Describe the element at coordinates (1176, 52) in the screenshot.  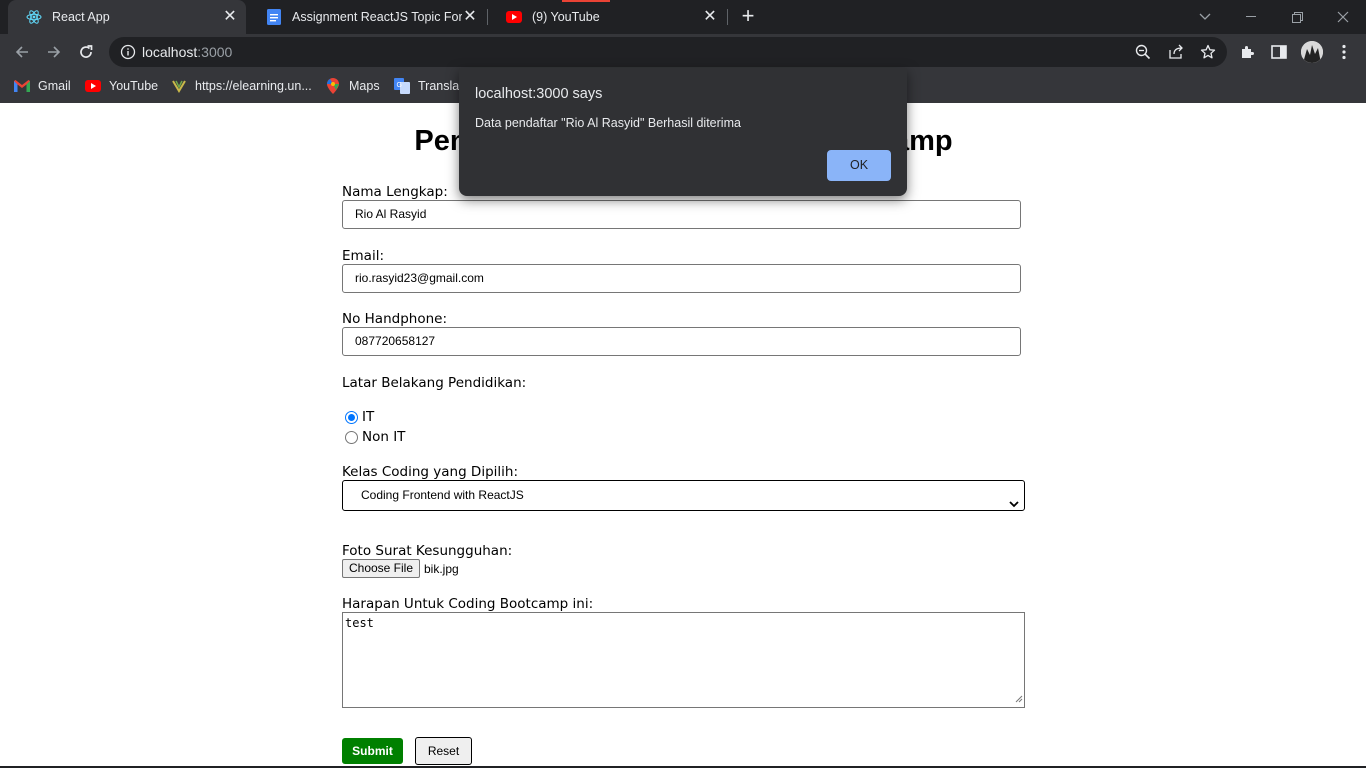
I see `share-icon` at that location.